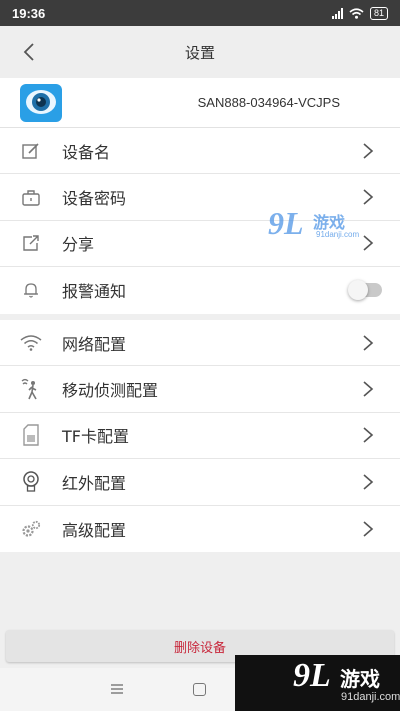  Describe the element at coordinates (31, 482) in the screenshot. I see `bulb-icon` at that location.